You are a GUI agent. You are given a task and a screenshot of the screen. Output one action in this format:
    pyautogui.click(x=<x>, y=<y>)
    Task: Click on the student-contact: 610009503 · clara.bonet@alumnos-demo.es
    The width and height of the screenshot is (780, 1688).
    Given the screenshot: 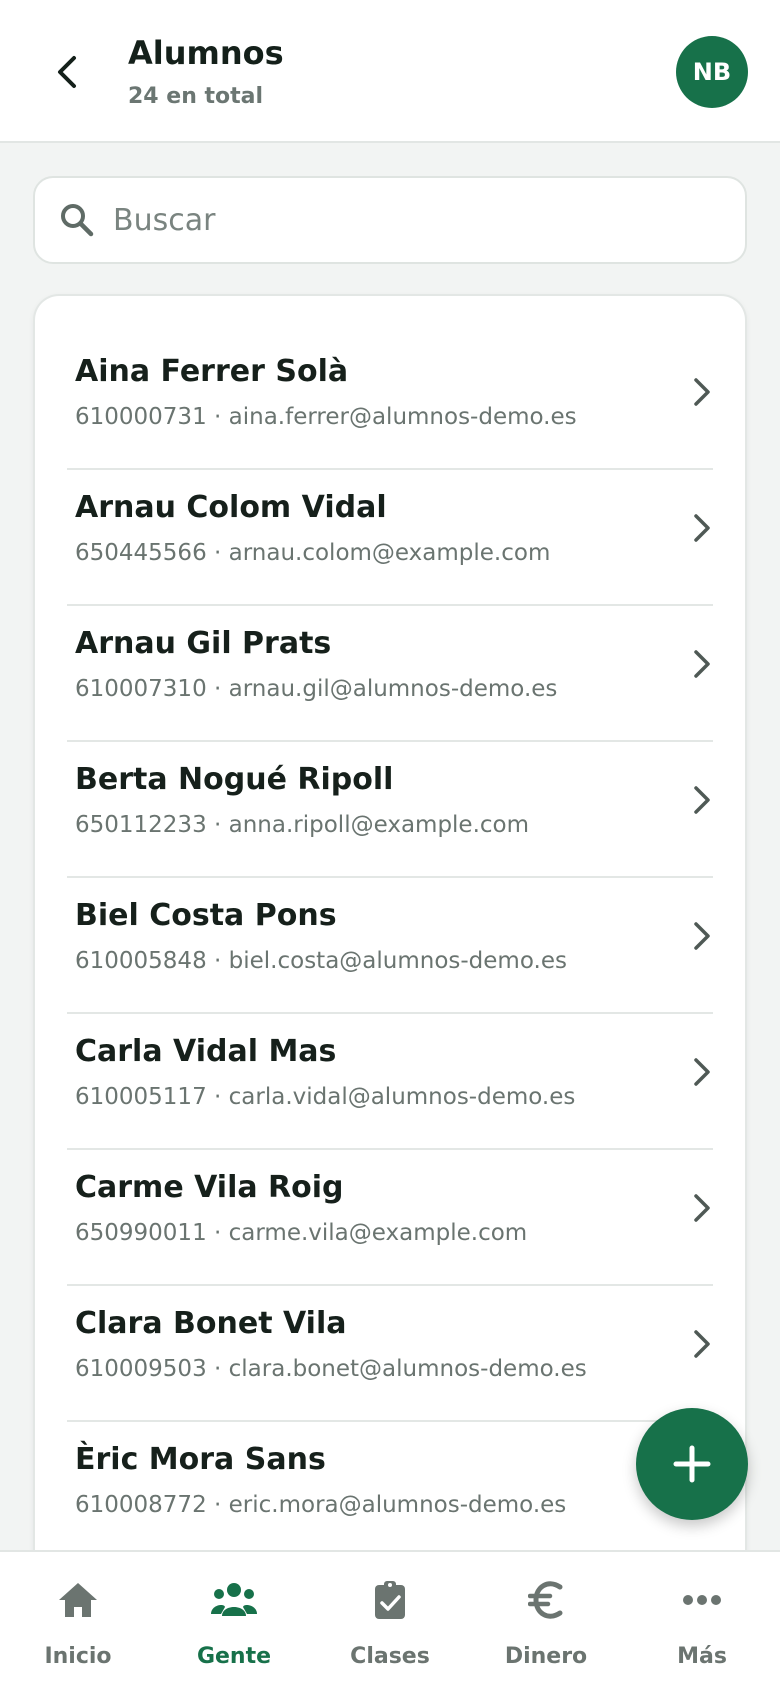 What is the action you would take?
    pyautogui.click(x=331, y=1369)
    